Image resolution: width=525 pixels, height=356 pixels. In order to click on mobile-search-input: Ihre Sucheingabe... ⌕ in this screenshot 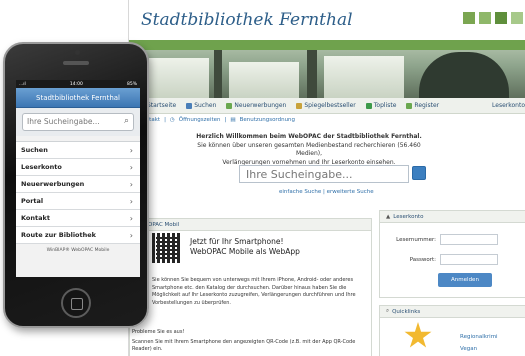, I will do `click(78, 122)`.